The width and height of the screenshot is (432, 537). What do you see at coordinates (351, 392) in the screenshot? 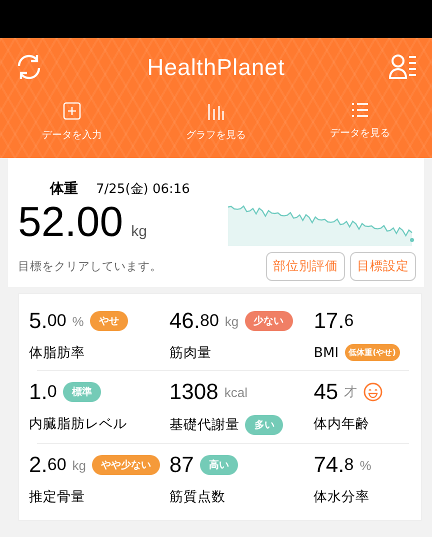
I see `metric-unit: 才` at bounding box center [351, 392].